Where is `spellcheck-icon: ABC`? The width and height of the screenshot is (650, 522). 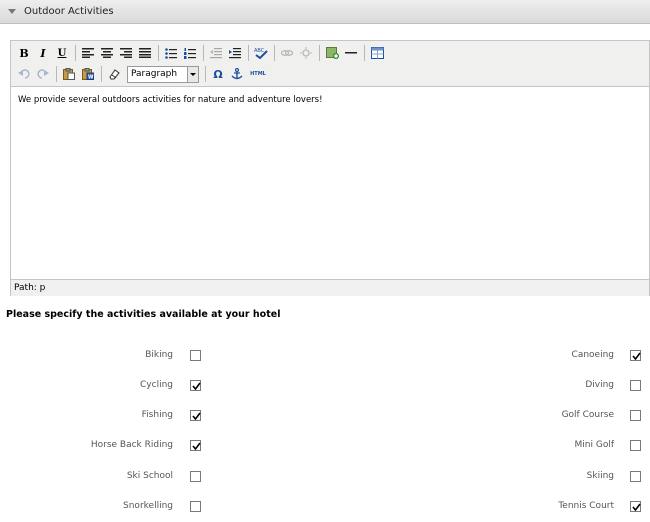
spellcheck-icon: ABC is located at coordinates (261, 53).